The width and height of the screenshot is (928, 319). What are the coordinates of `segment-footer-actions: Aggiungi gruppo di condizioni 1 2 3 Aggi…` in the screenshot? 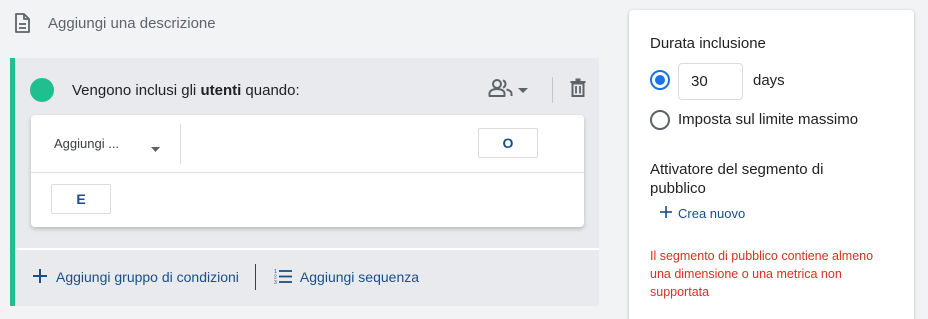 It's located at (225, 277).